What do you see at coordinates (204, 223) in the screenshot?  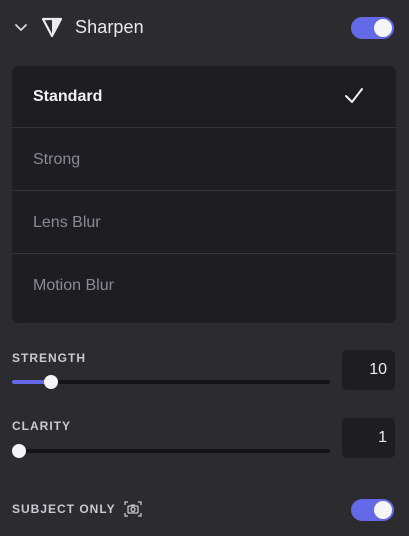 I see `mode-lens-blur: Lens Blur` at bounding box center [204, 223].